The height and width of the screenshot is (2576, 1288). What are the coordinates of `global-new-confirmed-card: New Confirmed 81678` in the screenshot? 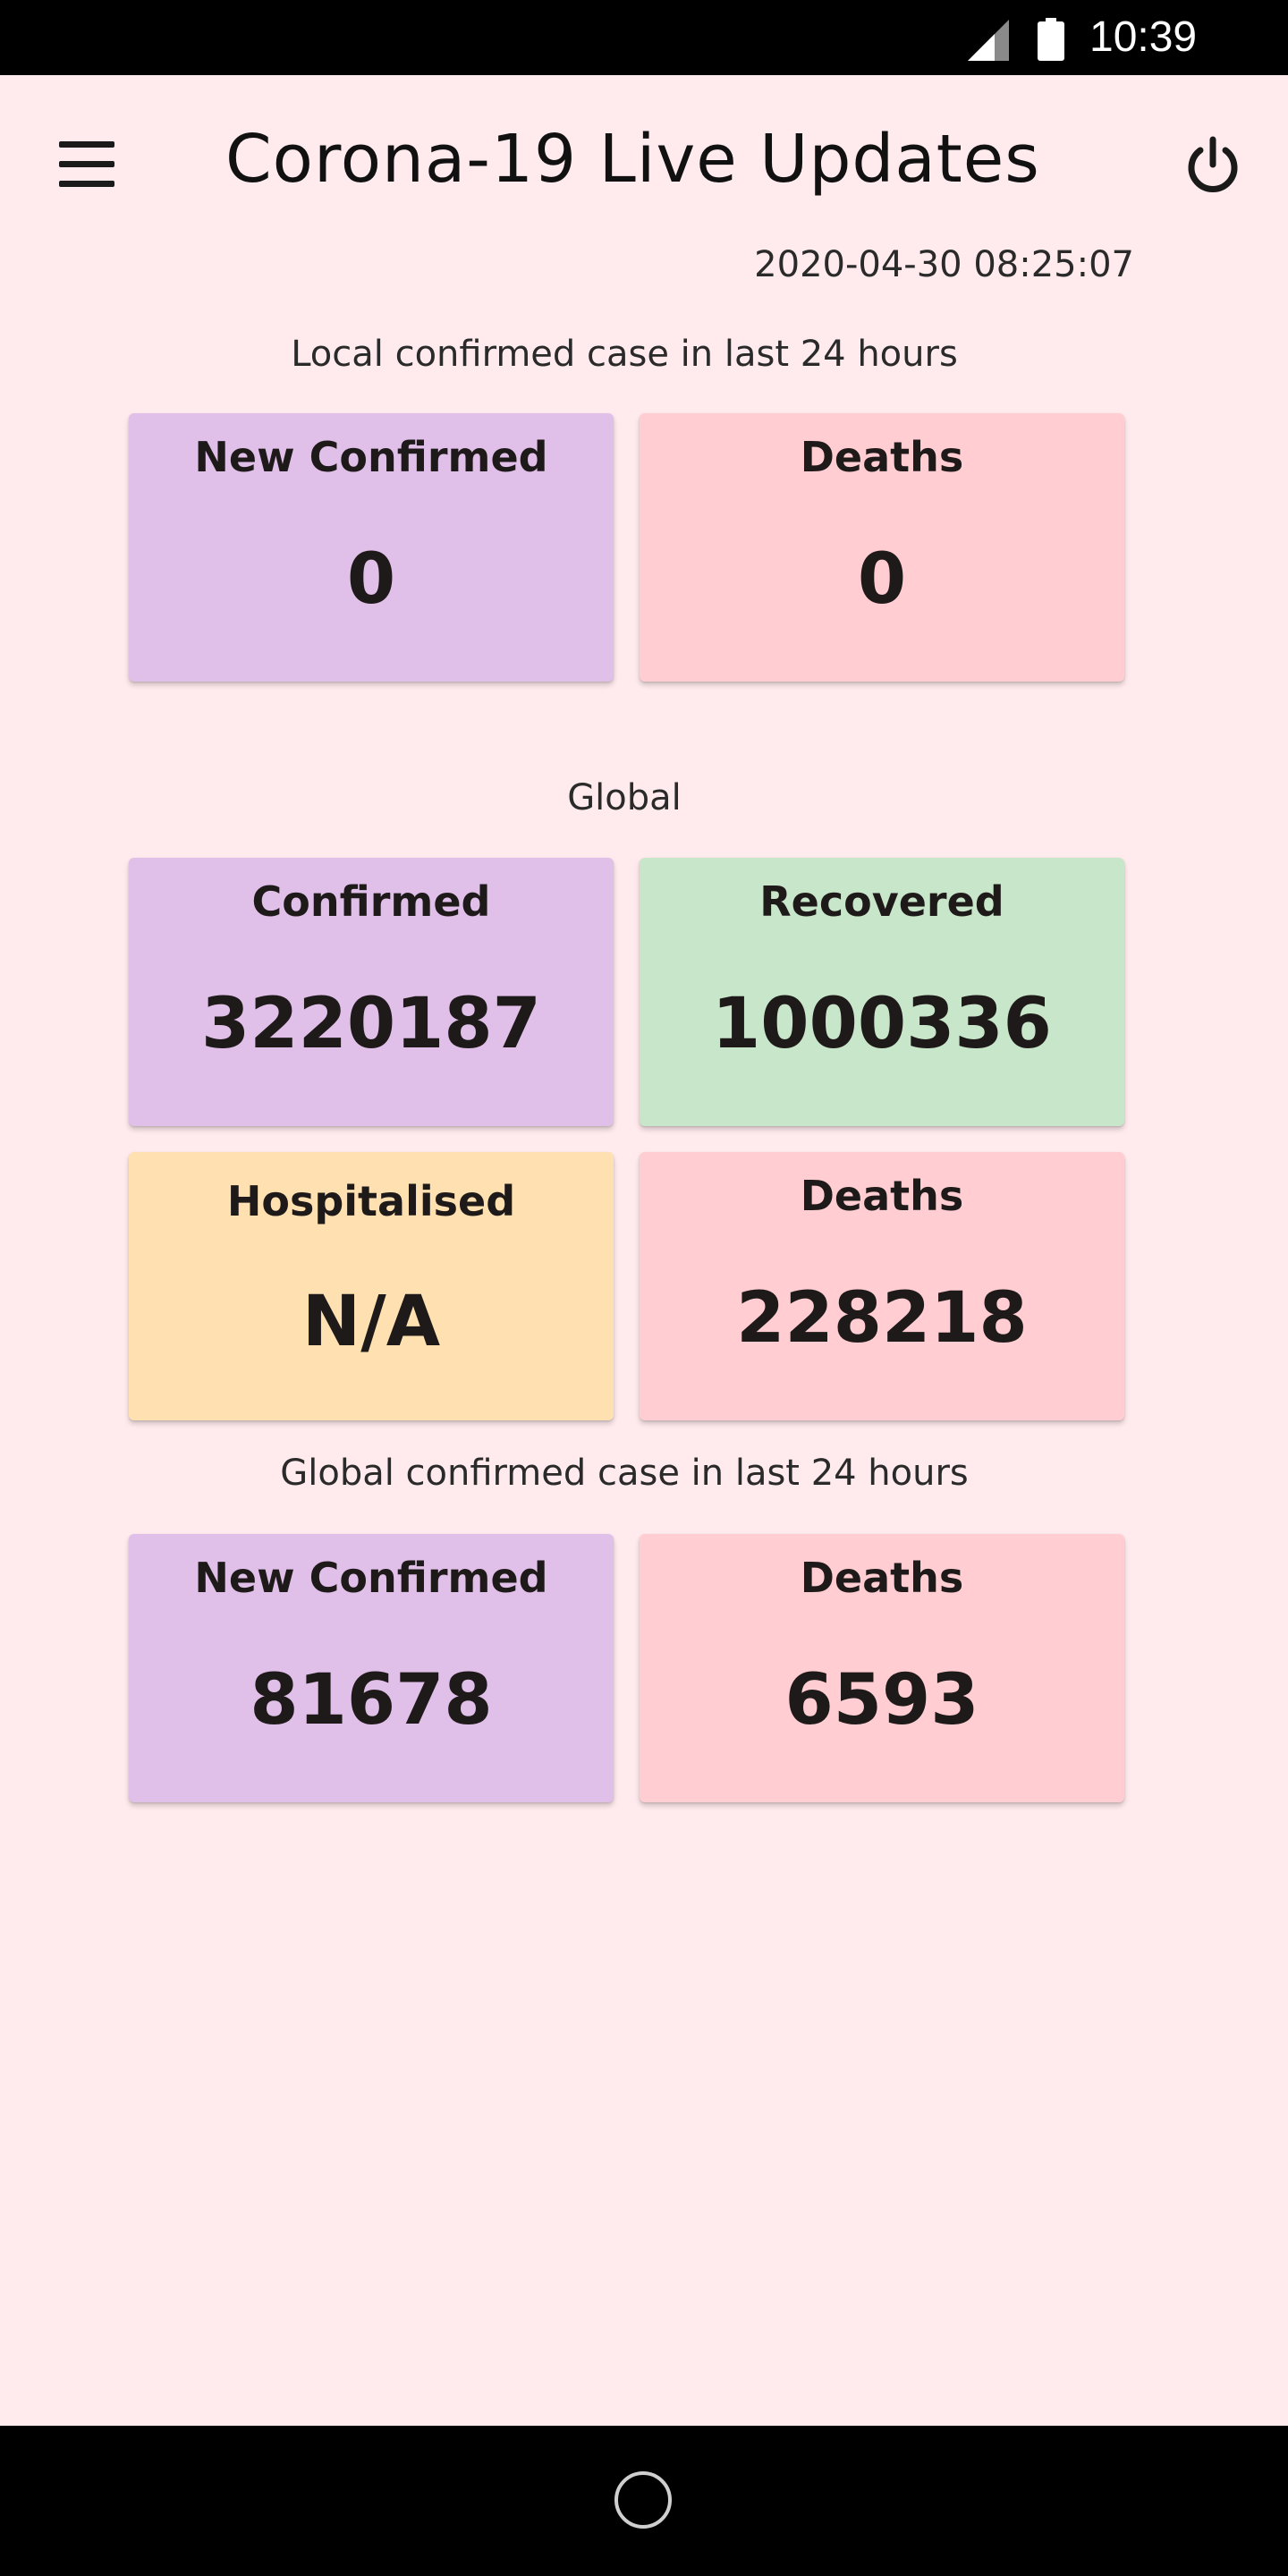 It's located at (371, 1668).